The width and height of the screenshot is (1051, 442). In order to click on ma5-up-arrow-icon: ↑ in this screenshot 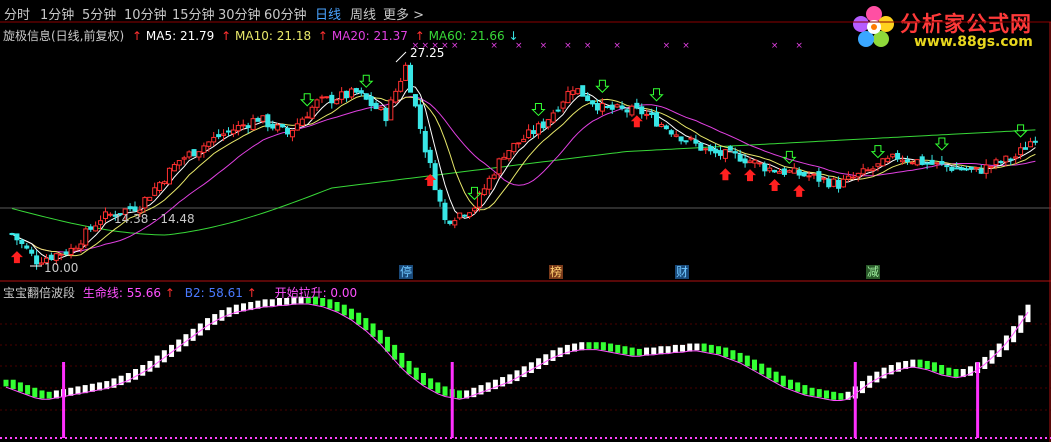, I will do `click(137, 36)`.